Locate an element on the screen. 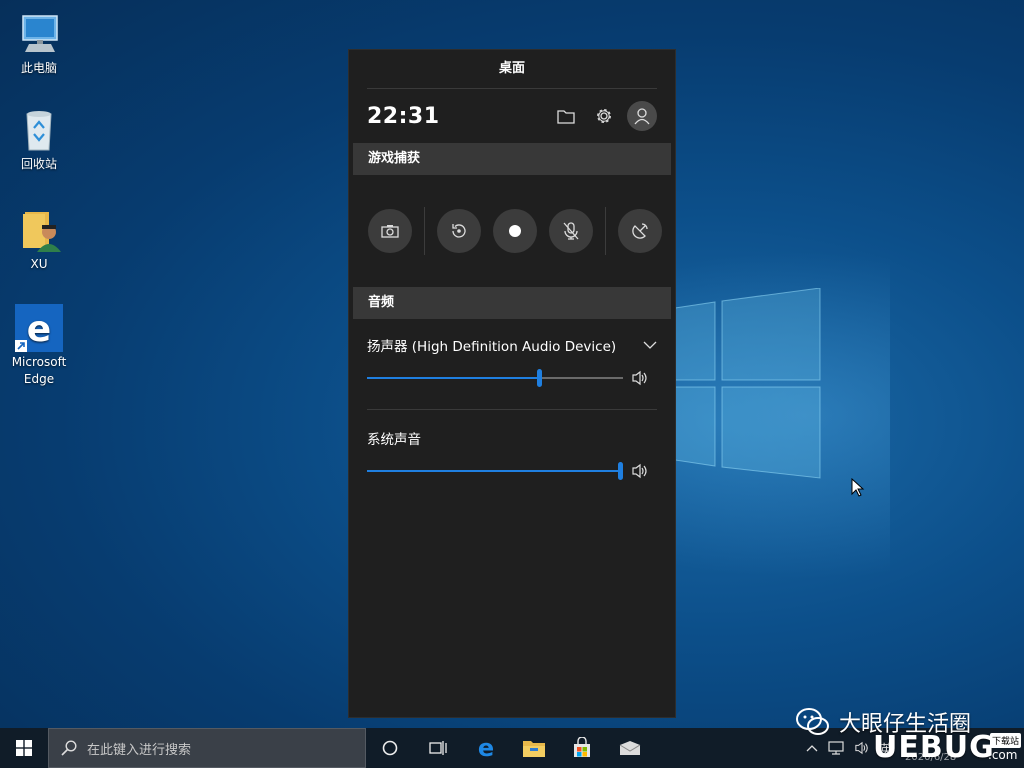 The height and width of the screenshot is (768, 1024). record-icon is located at coordinates (515, 231).